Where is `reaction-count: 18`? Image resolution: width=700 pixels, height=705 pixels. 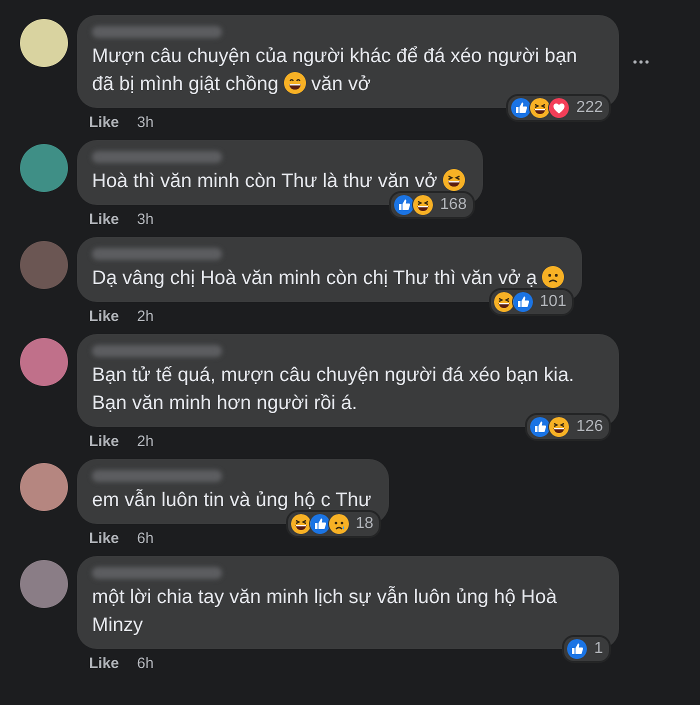
reaction-count: 18 is located at coordinates (365, 524).